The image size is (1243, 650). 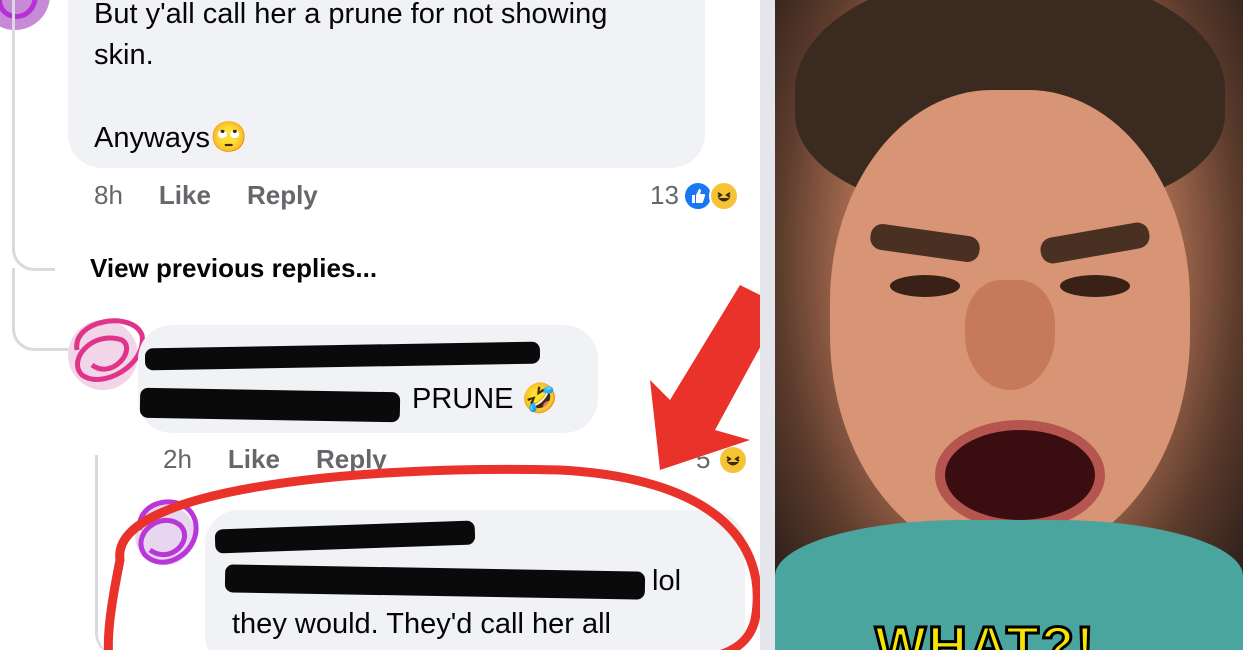 I want to click on panel-divider, so click(x=767, y=325).